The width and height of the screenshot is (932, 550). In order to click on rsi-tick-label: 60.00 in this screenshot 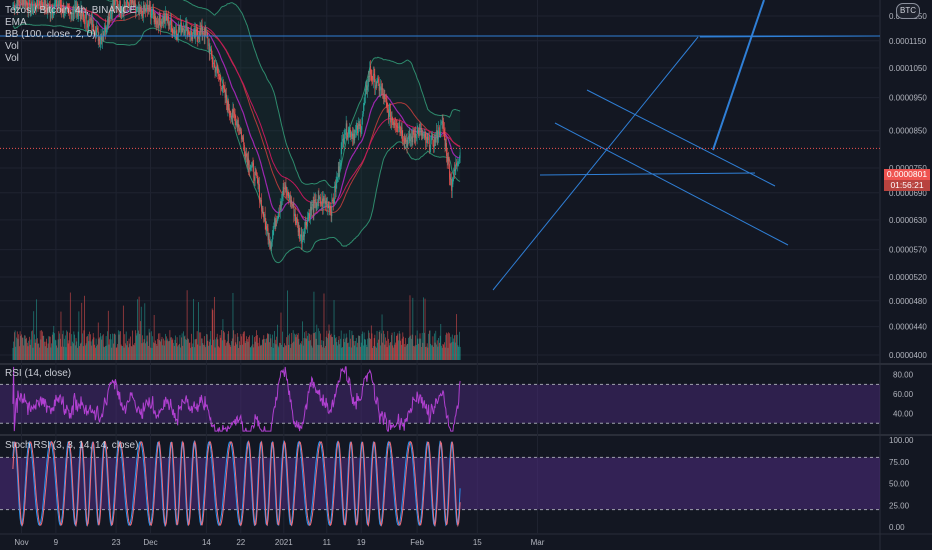, I will do `click(903, 394)`.